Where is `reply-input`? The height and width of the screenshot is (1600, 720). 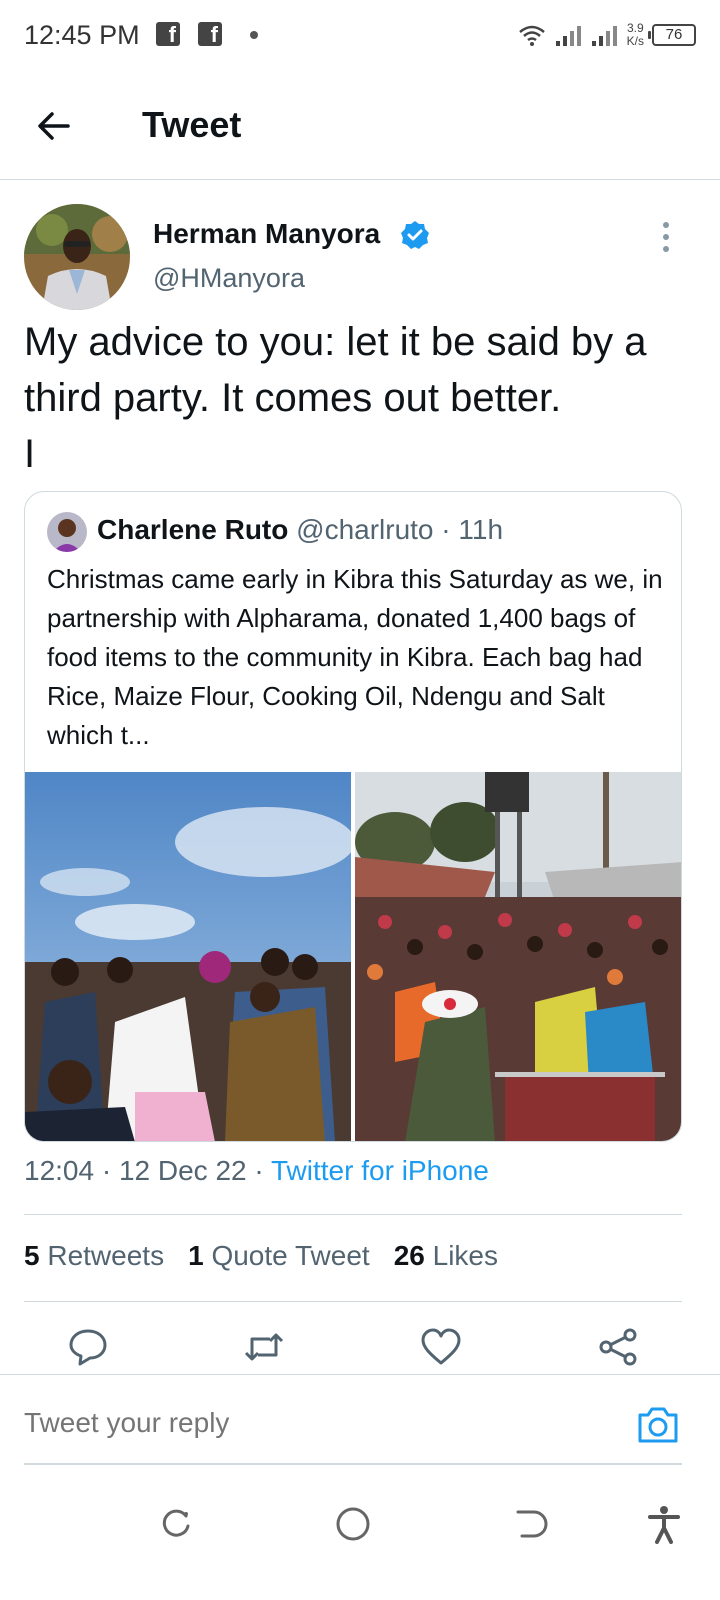
reply-input is located at coordinates (304, 1423).